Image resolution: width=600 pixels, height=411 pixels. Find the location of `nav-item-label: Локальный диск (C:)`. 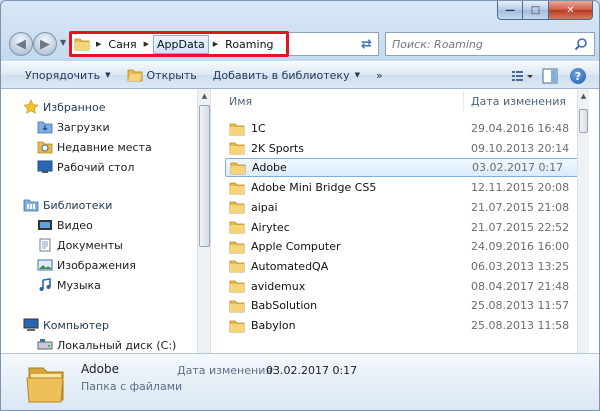

nav-item-label: Локальный диск (C:) is located at coordinates (117, 345).